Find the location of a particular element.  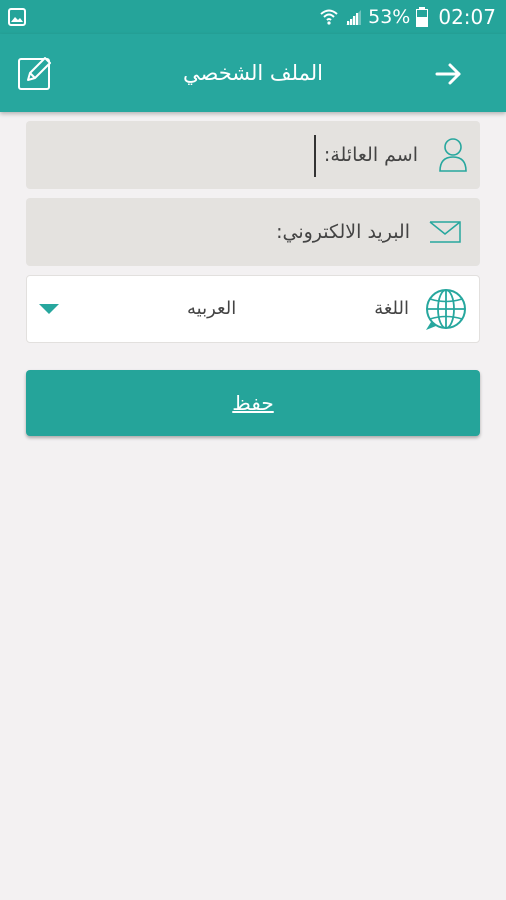

clock: 02:07 is located at coordinates (467, 17).